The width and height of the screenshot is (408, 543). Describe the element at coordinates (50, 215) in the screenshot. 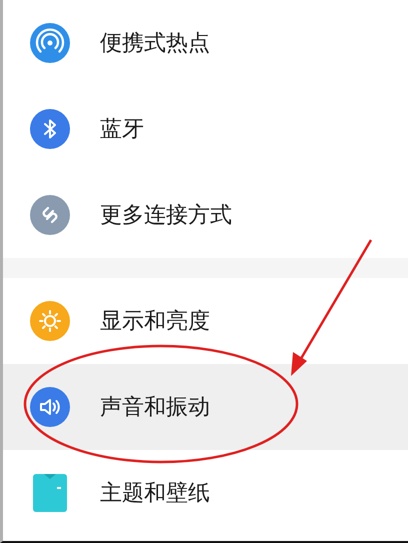

I see `link-icon` at that location.